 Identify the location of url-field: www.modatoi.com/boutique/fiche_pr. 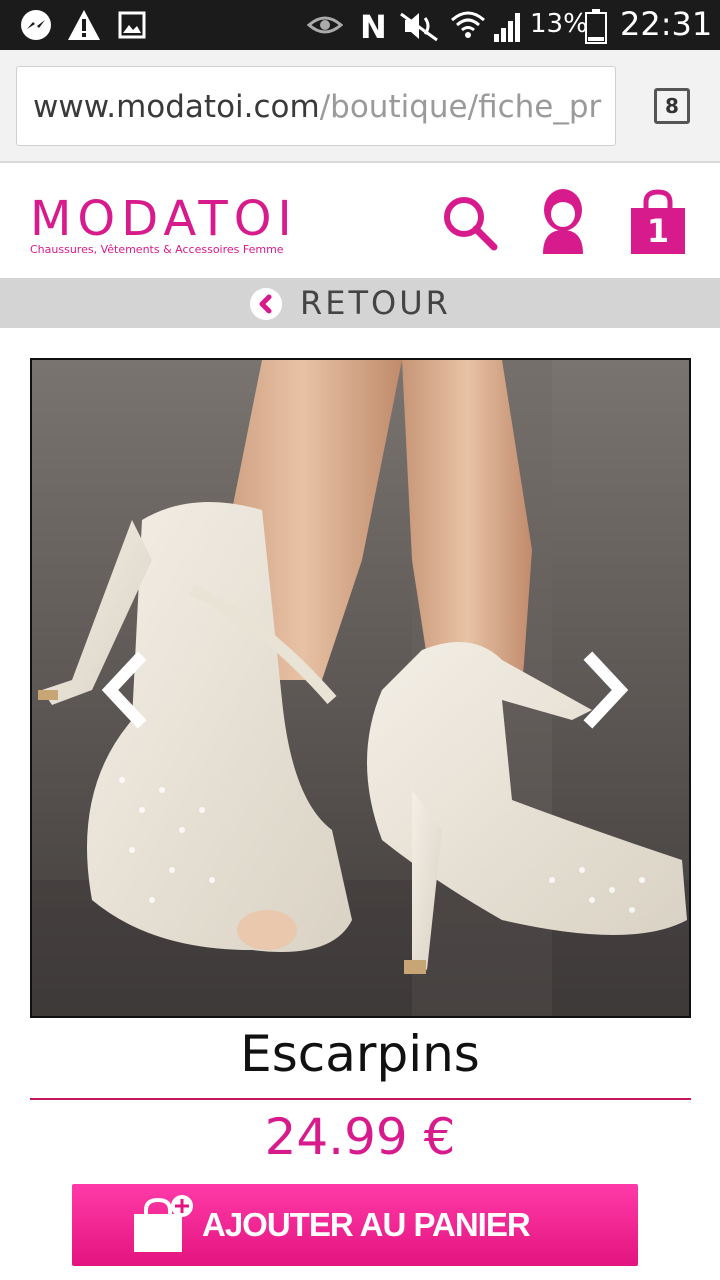
(316, 106).